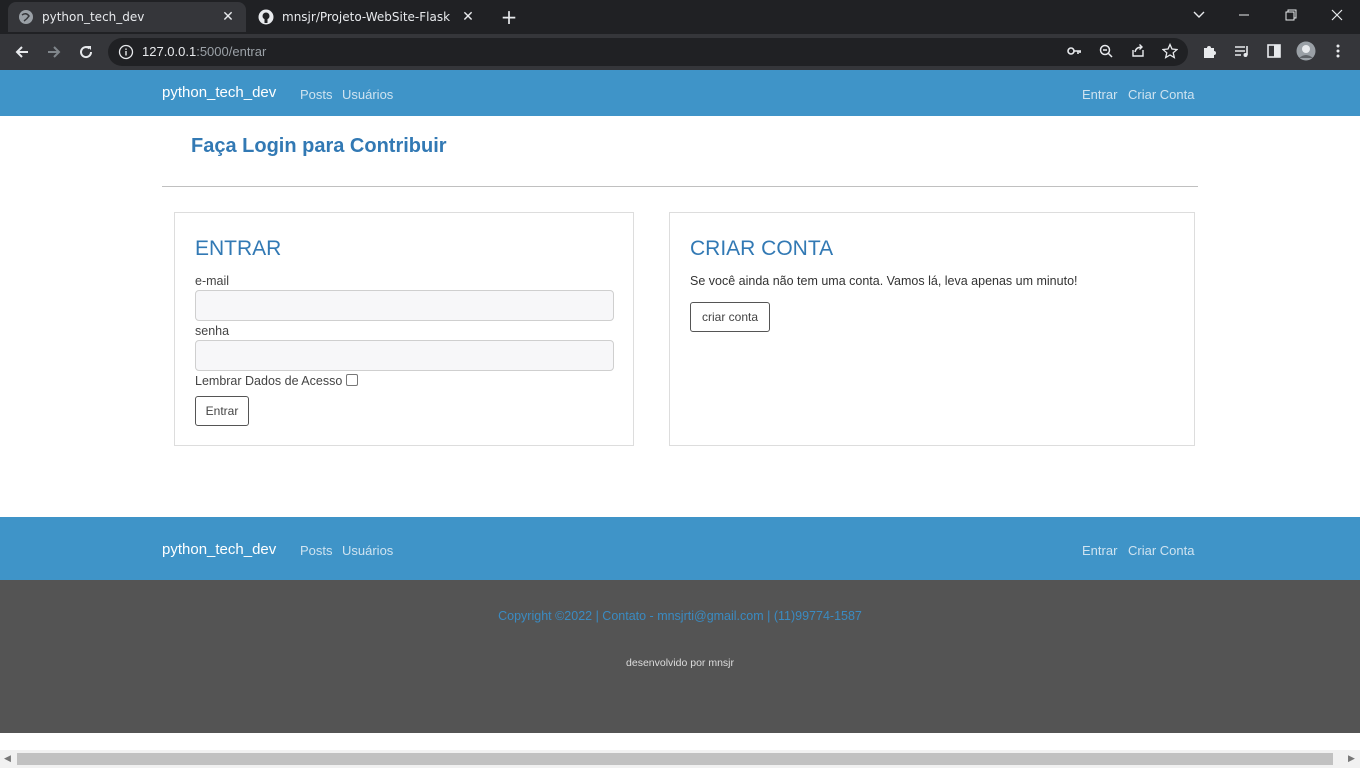 The image size is (1360, 768). What do you see at coordinates (1199, 15) in the screenshot?
I see `tab-search-chevron-icon` at bounding box center [1199, 15].